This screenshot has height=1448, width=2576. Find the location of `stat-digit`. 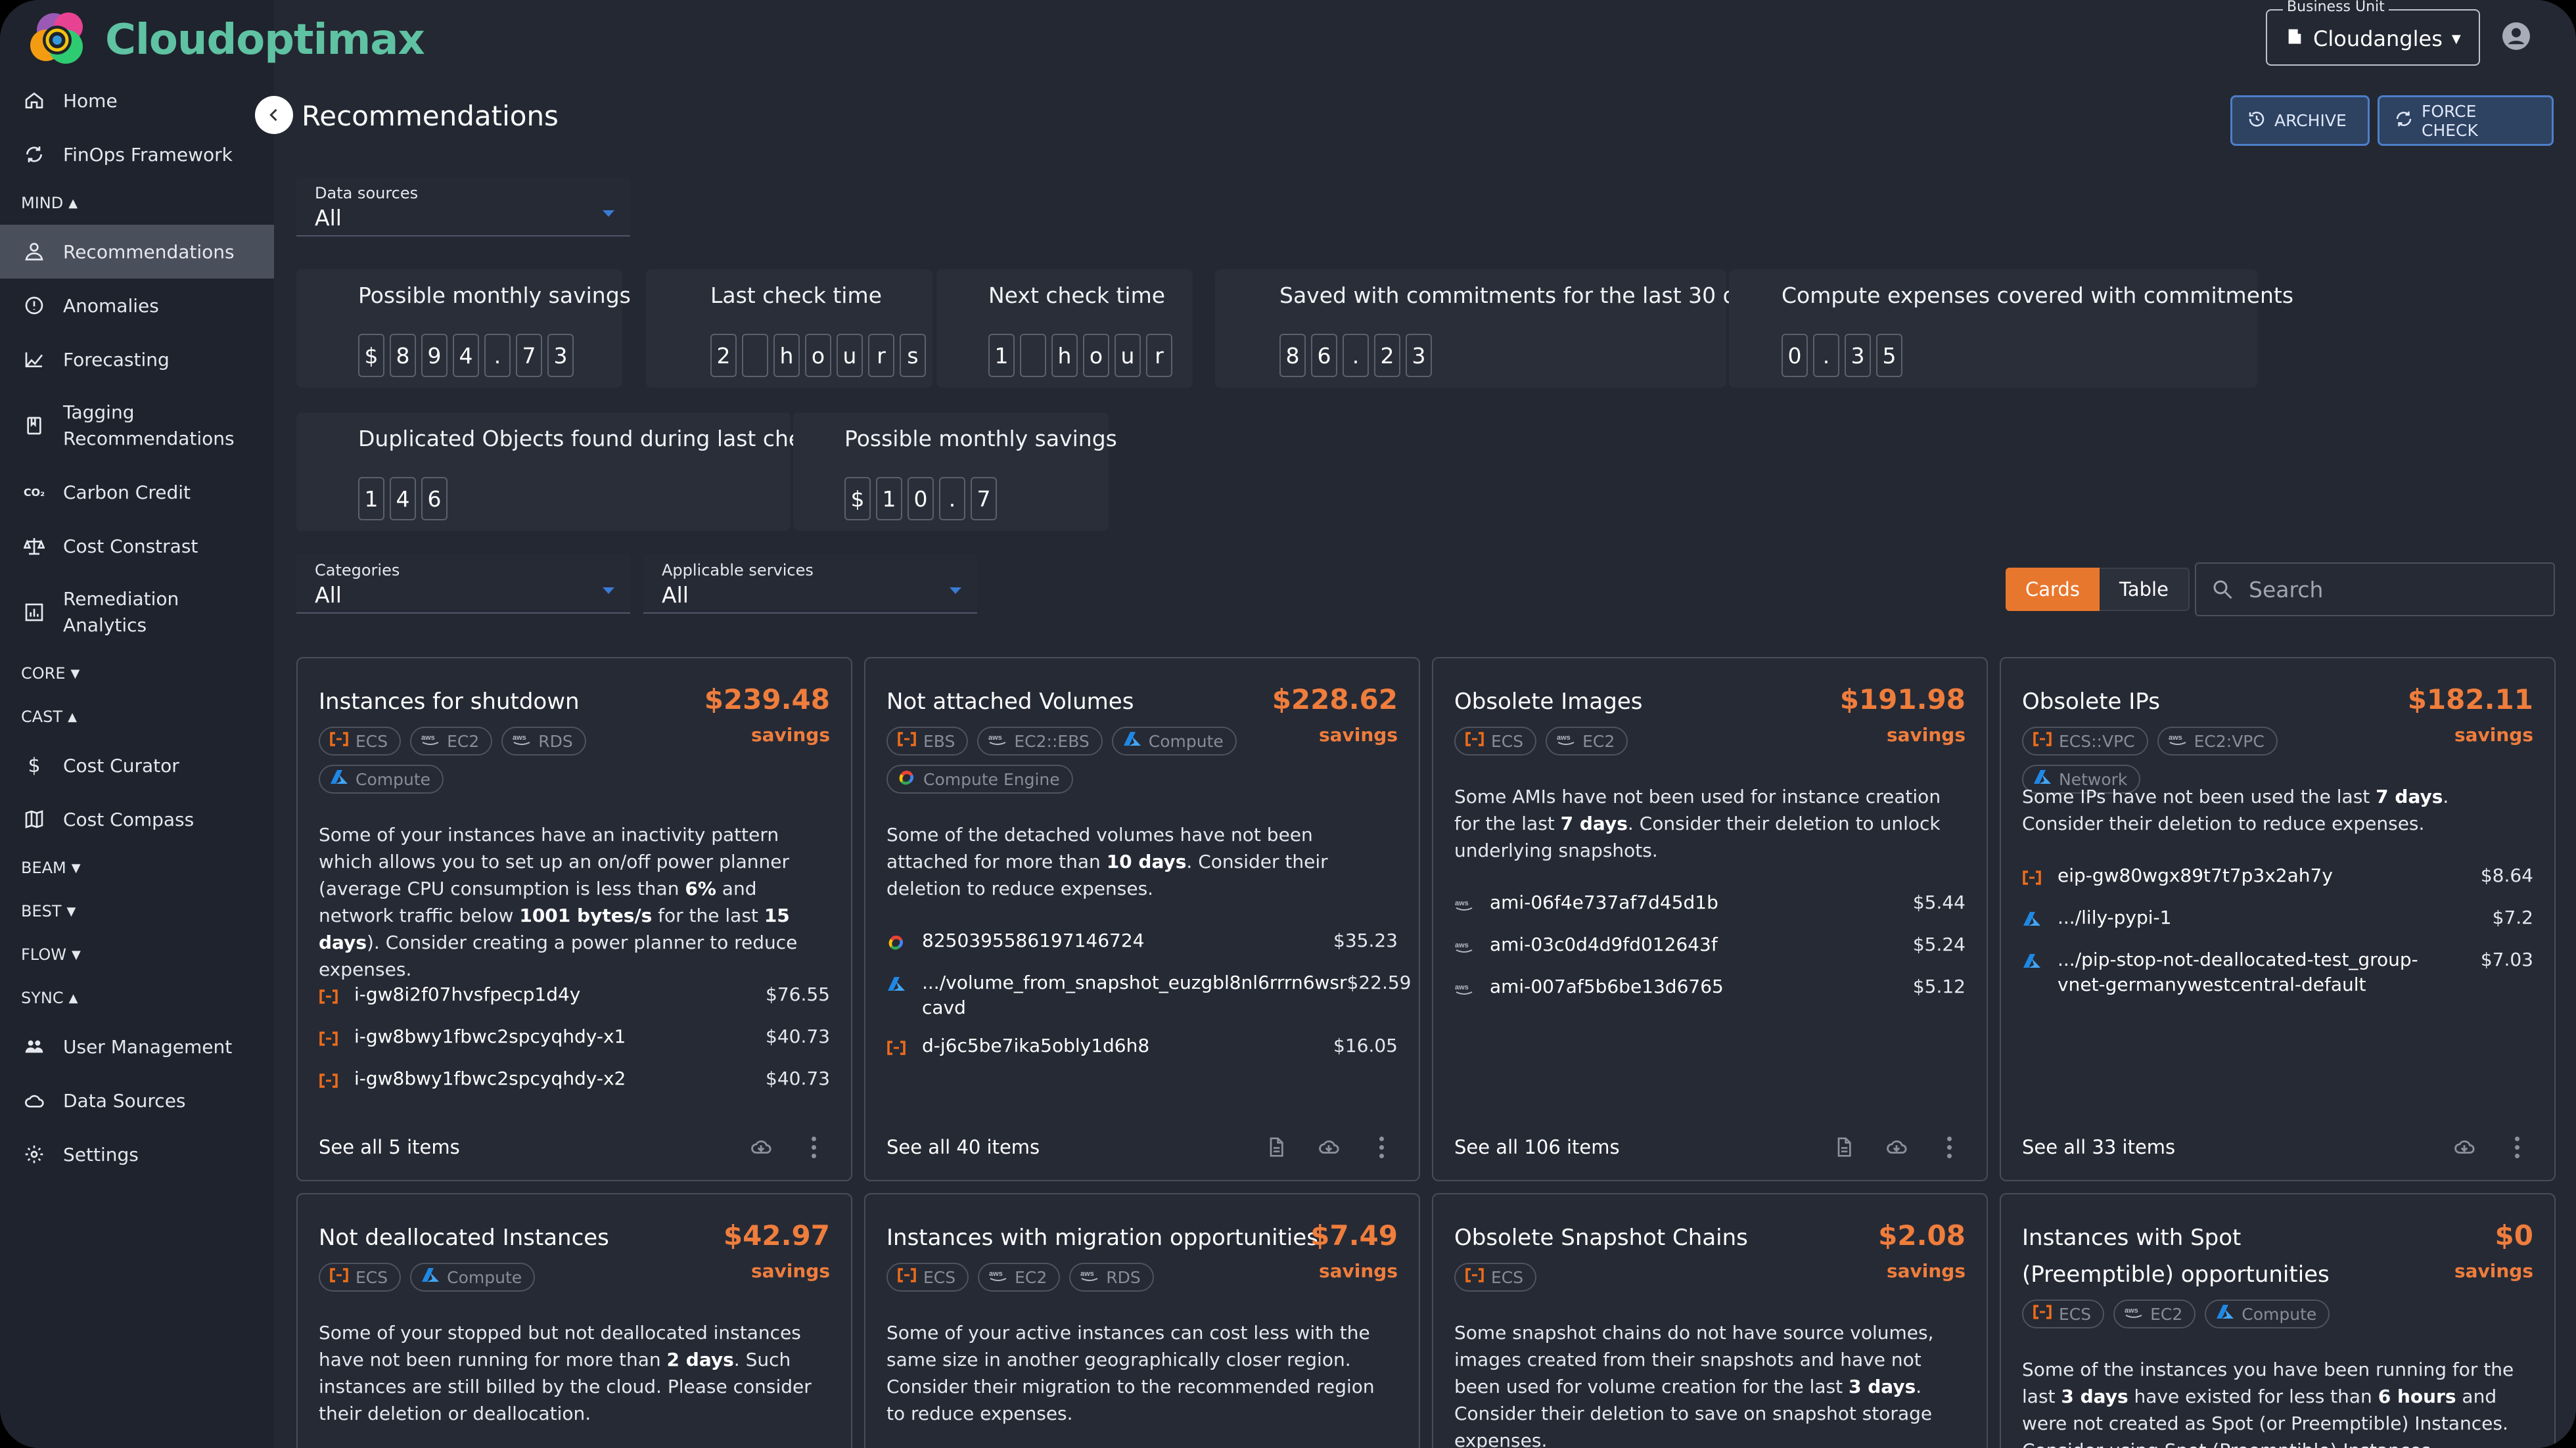

stat-digit is located at coordinates (1033, 355).